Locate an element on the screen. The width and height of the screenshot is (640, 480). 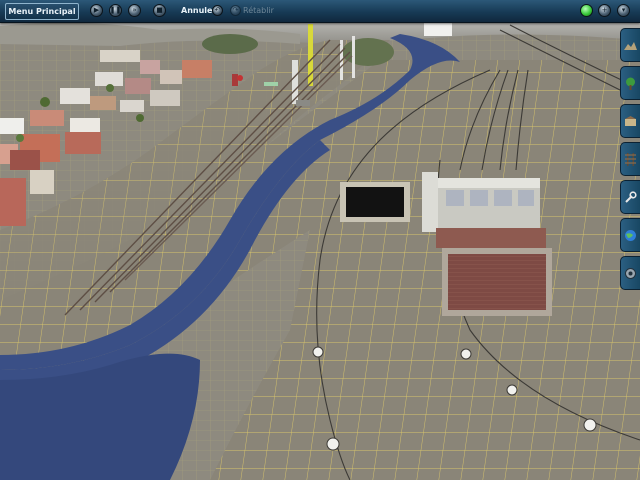
globe-tool-button is located at coordinates (630, 235).